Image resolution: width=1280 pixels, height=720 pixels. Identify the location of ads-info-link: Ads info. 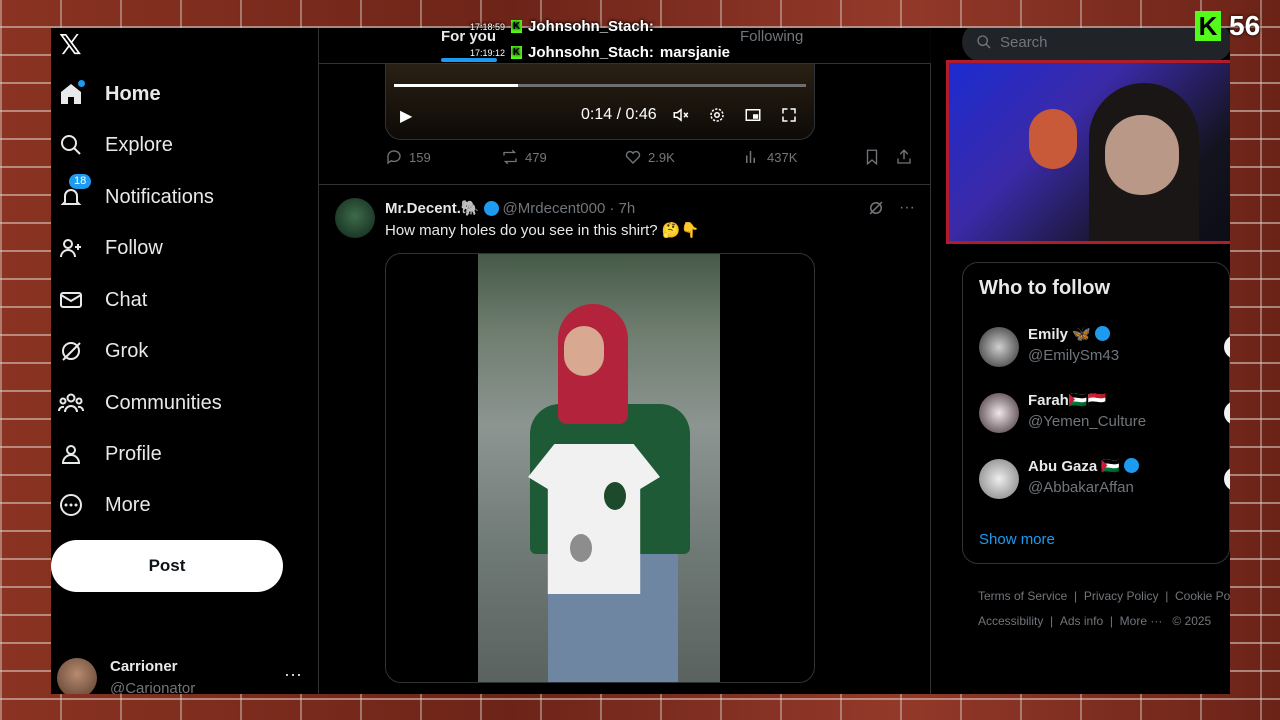
(1081, 621).